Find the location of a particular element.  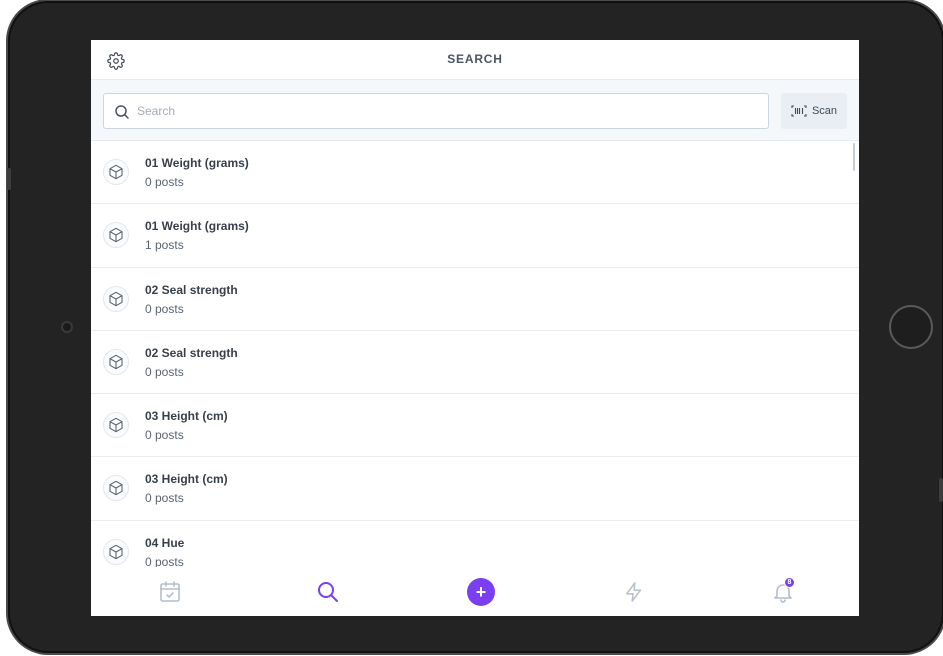

top-bar: SEARCH is located at coordinates (475, 60).